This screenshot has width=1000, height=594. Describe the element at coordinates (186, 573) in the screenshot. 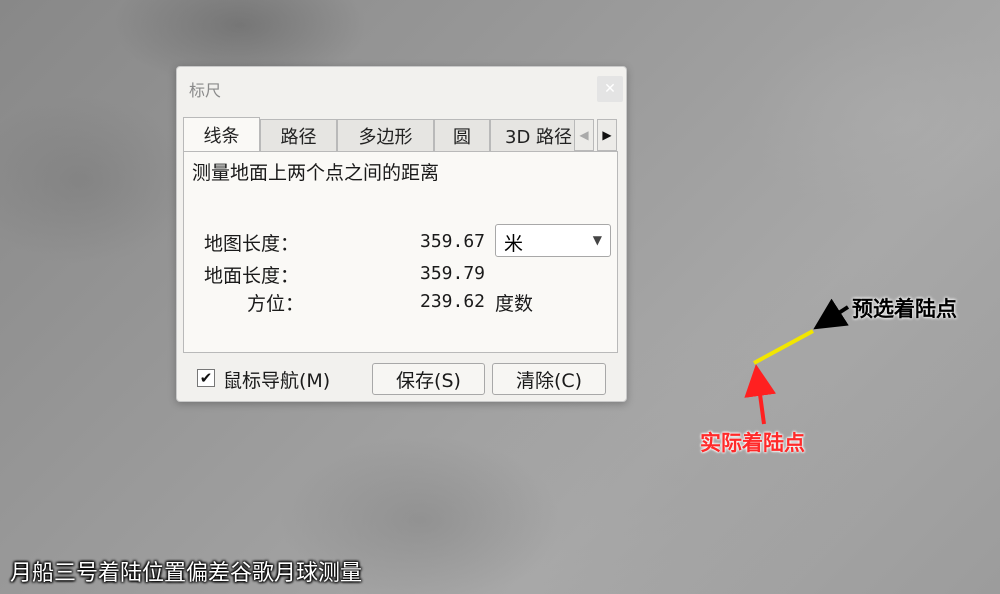

I see `video-caption: 月船三号着陆位置偏差谷歌月球测量` at that location.